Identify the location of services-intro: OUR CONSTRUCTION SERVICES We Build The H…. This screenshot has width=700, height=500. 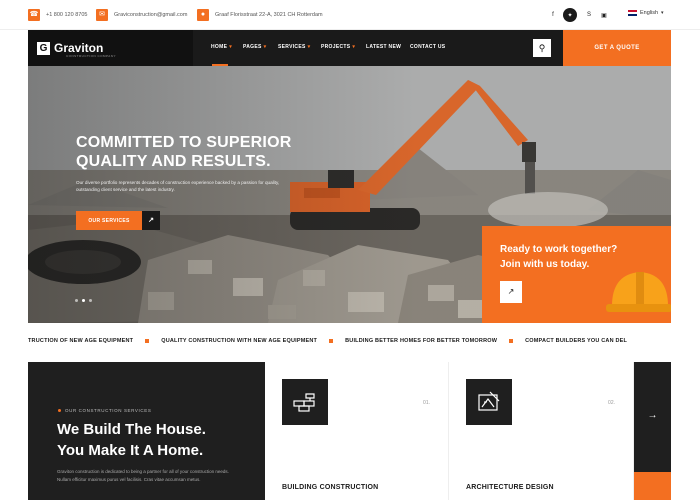
(146, 431).